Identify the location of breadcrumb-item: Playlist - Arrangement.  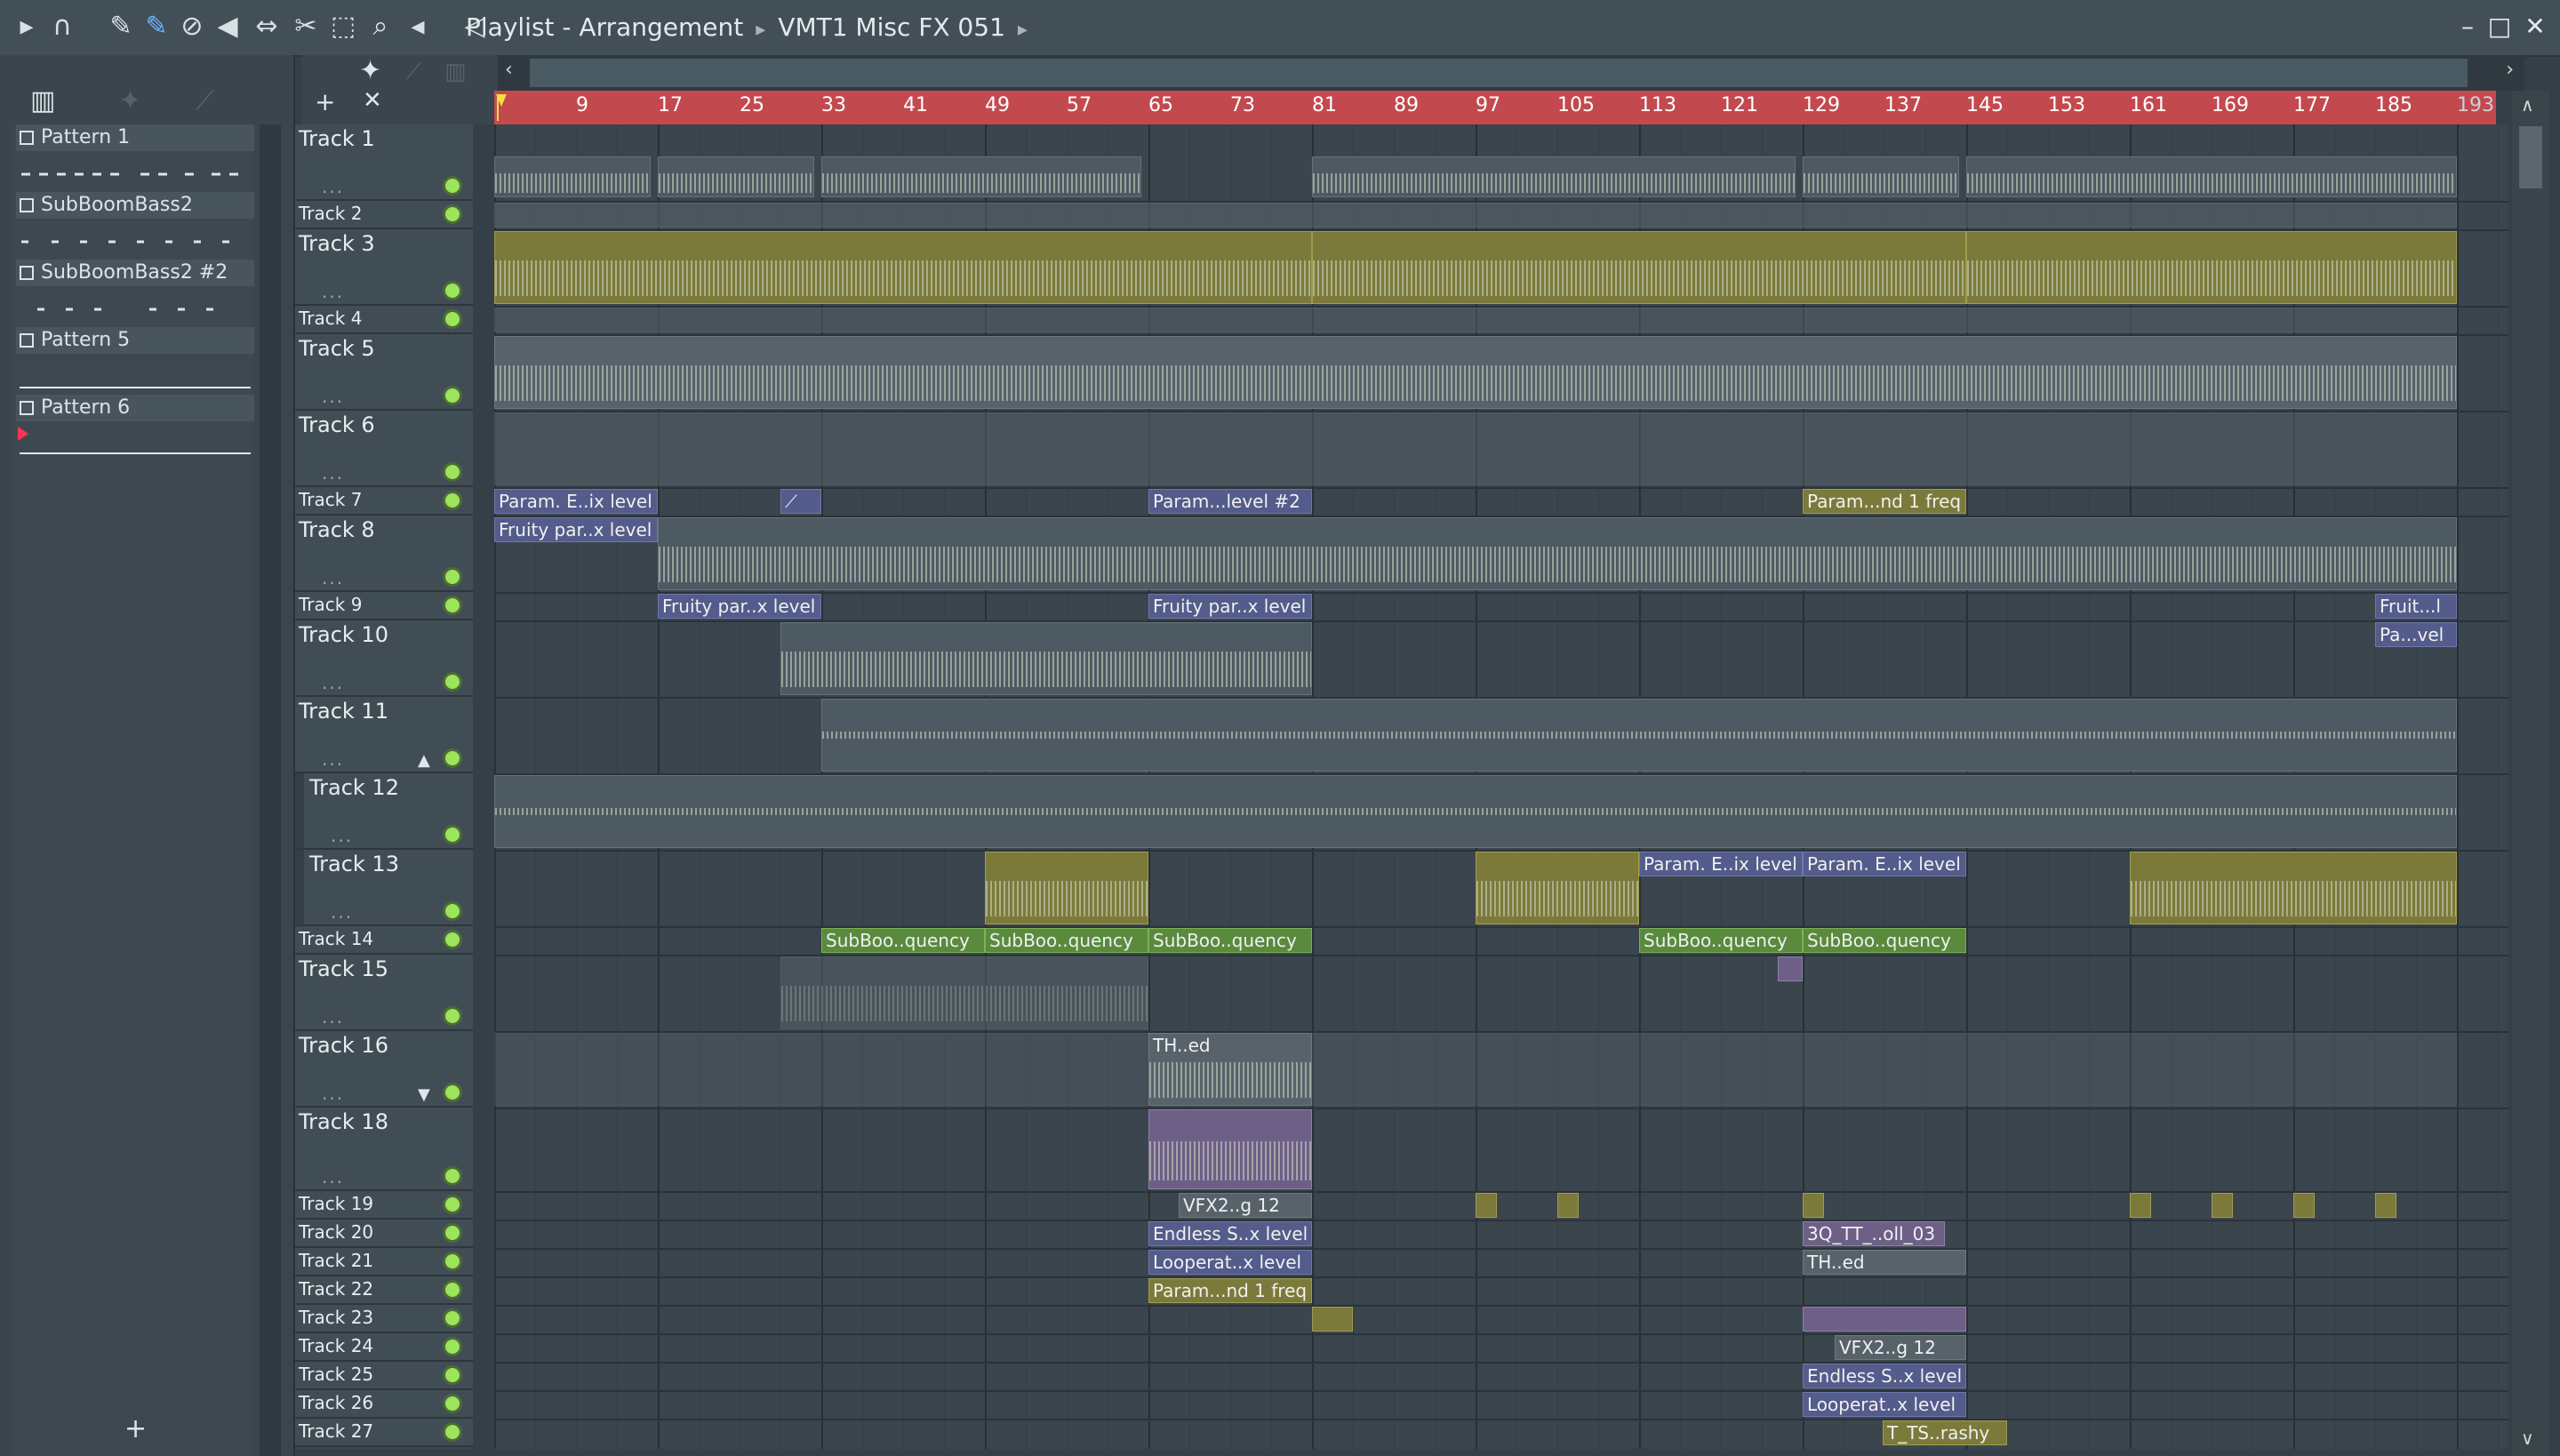
(604, 27).